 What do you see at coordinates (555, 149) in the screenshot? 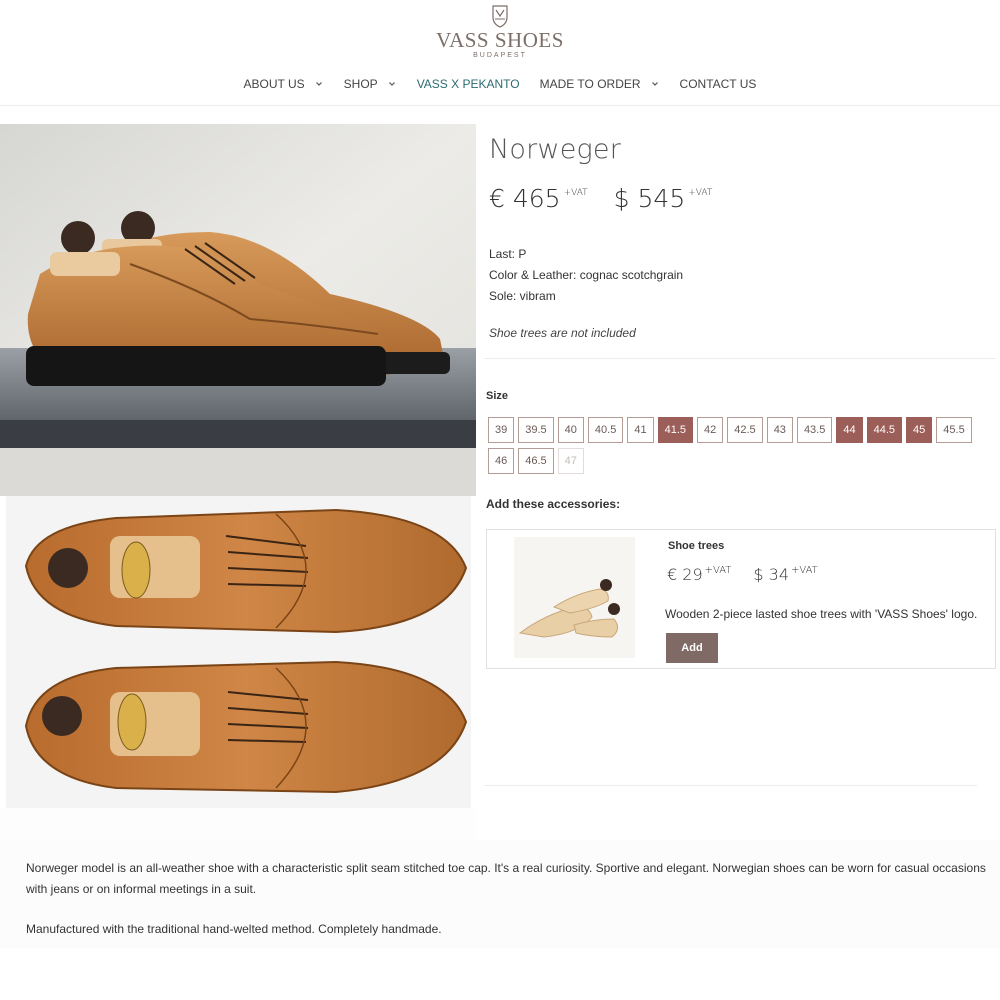
I see `product-title: Norweger` at bounding box center [555, 149].